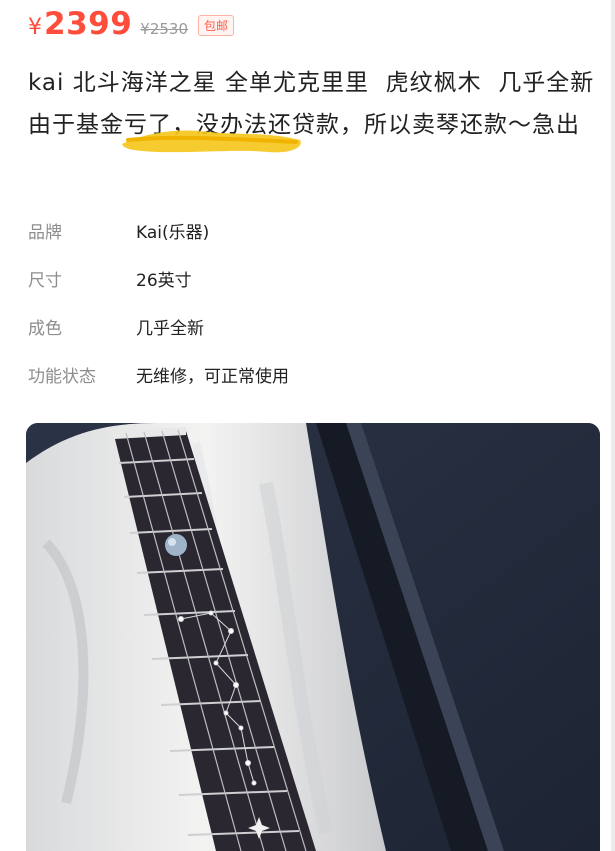  What do you see at coordinates (164, 29) in the screenshot?
I see `original-price: ¥2530` at bounding box center [164, 29].